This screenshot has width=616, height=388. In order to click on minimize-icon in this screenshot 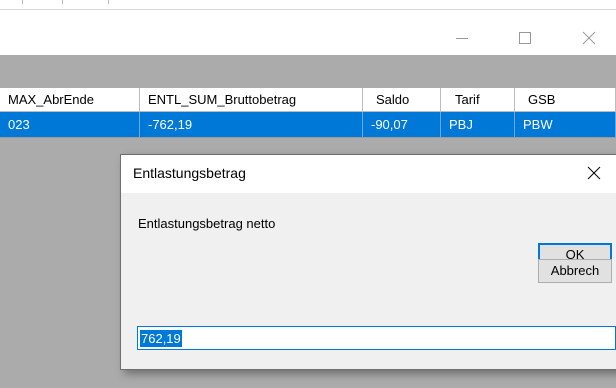, I will do `click(462, 38)`.